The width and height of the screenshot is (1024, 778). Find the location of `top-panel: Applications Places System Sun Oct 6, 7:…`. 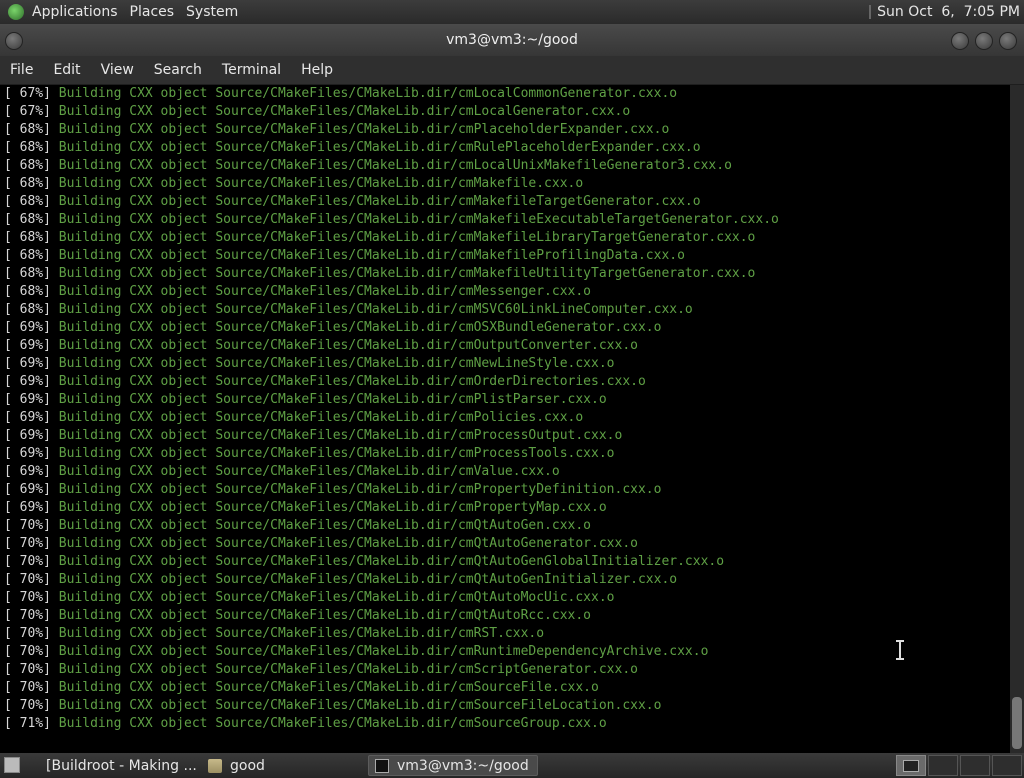

top-panel: Applications Places System Sun Oct 6, 7:… is located at coordinates (512, 12).